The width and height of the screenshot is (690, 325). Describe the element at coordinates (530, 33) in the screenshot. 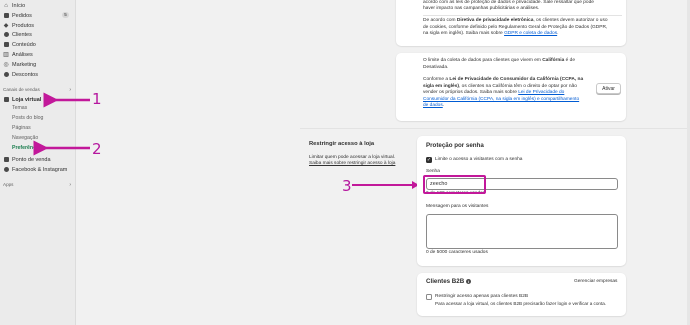

I see `gdpr-link: GDPR e coleta de dados` at that location.